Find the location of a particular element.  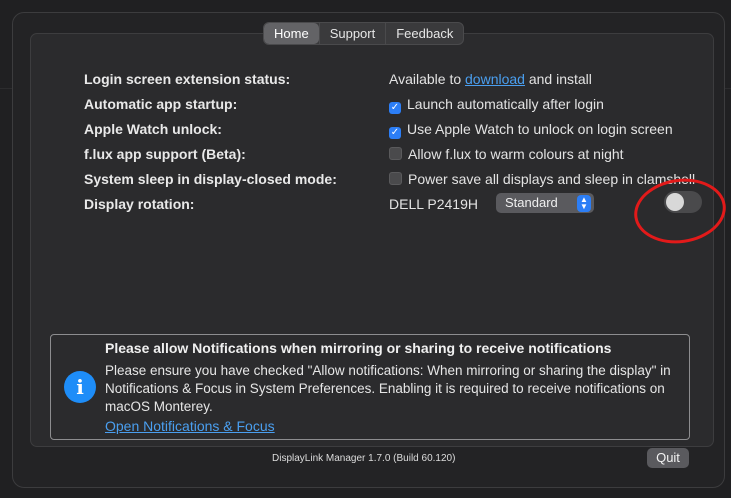

system-sleep-label: System sleep in display-closed mode: is located at coordinates (210, 179).